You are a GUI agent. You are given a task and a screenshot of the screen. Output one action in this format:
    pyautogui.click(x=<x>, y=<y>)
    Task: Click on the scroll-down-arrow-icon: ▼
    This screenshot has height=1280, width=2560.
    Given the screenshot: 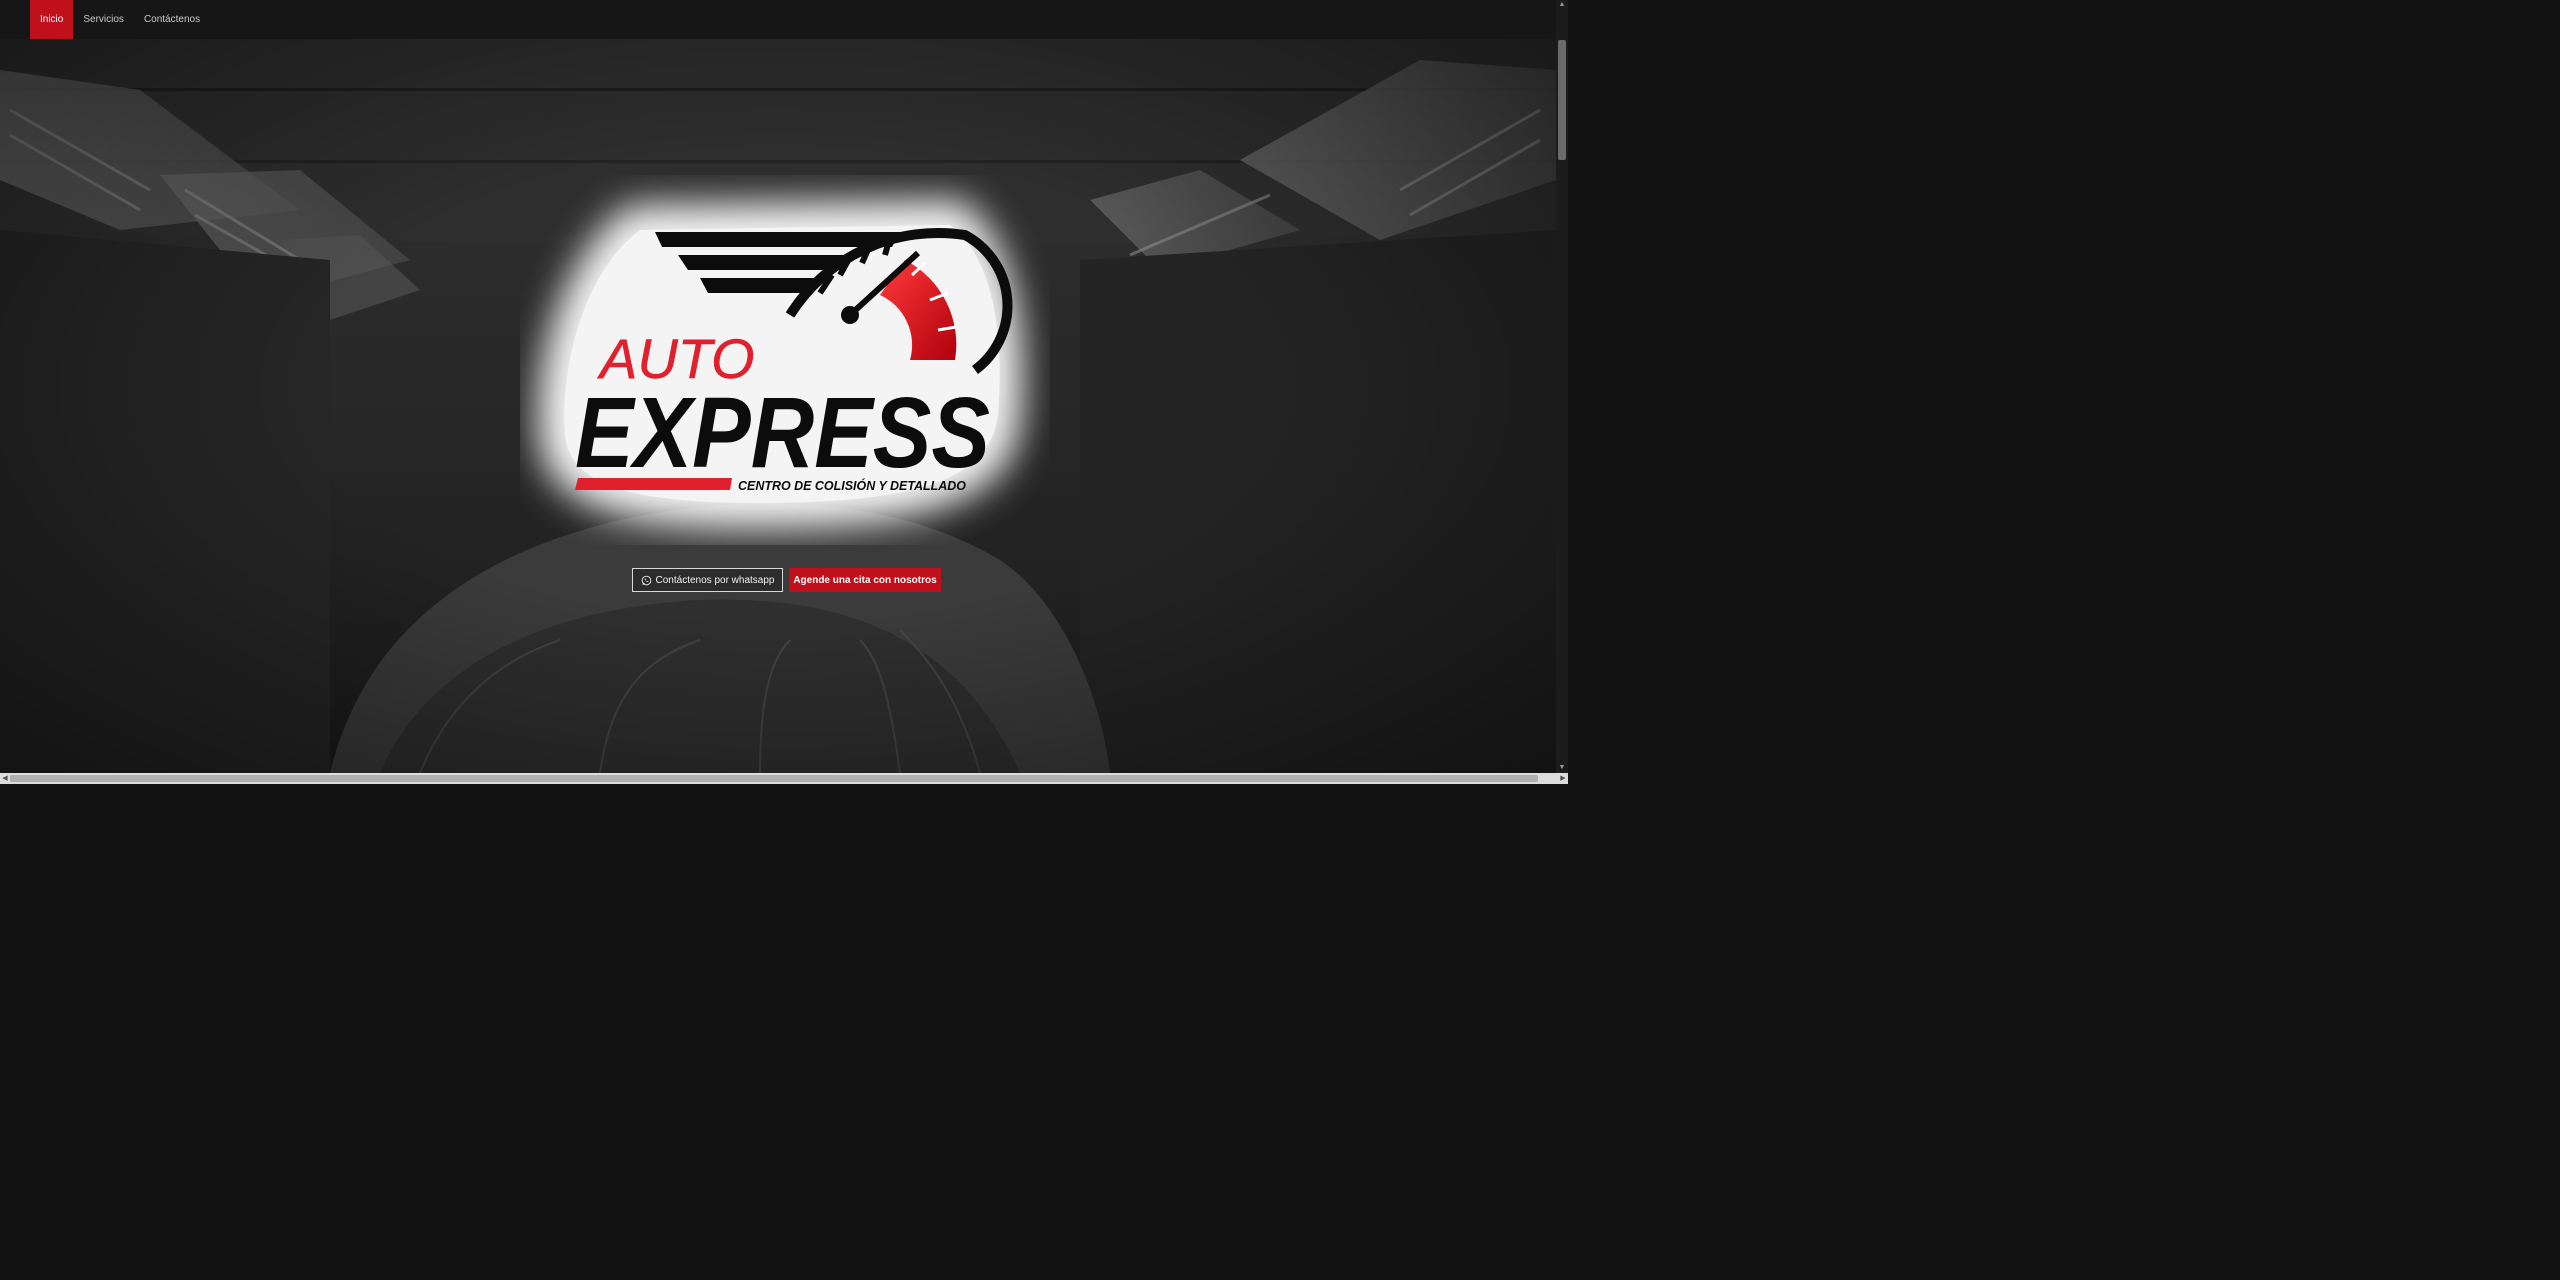 What is the action you would take?
    pyautogui.click(x=1562, y=768)
    